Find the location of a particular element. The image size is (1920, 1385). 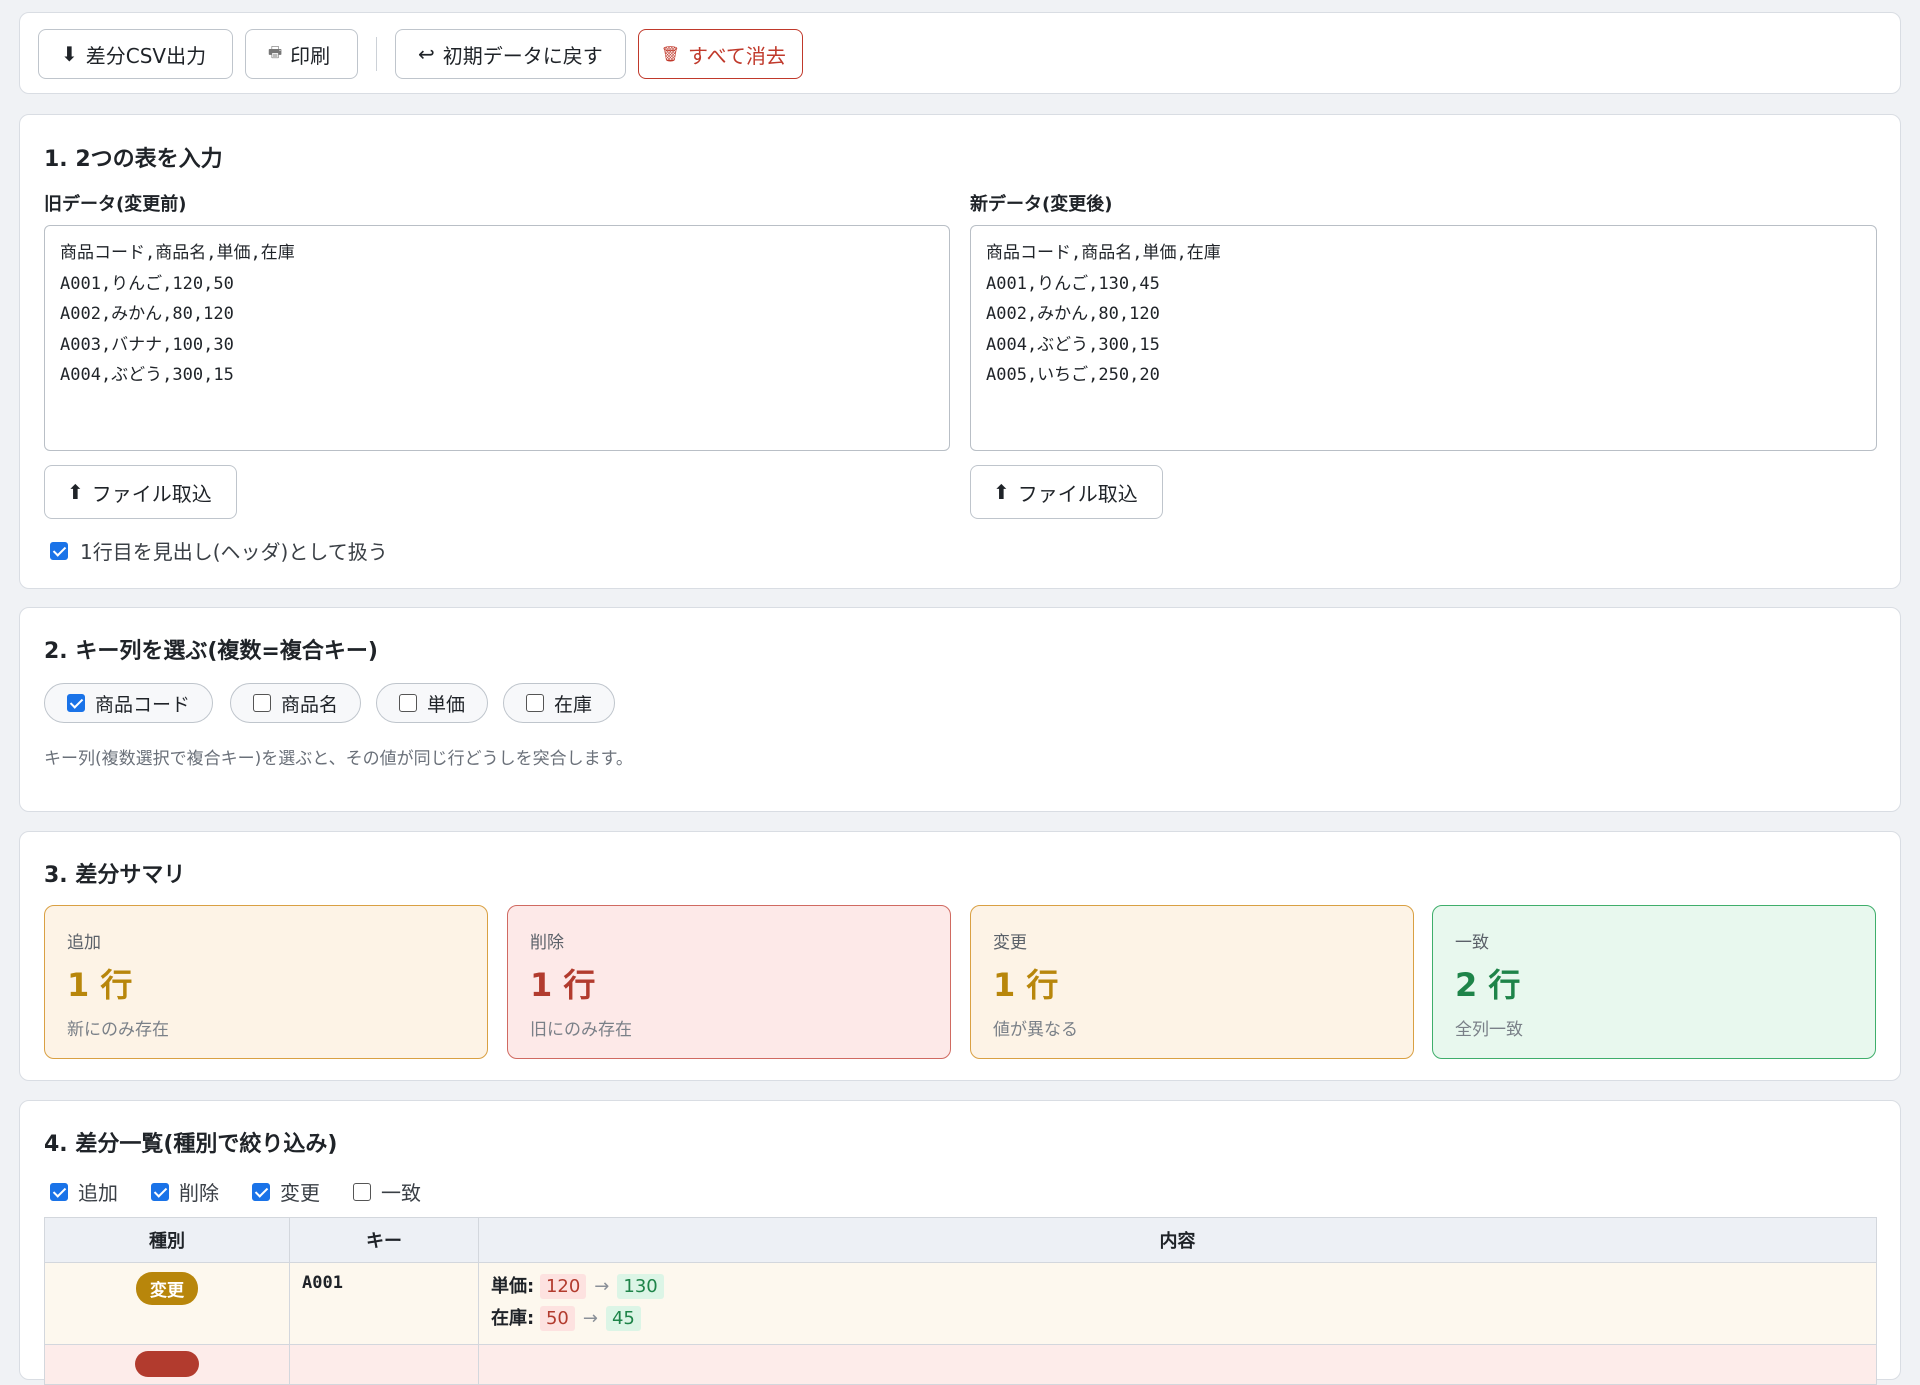

reset-button: ↩ 初期データに戻す is located at coordinates (510, 54).